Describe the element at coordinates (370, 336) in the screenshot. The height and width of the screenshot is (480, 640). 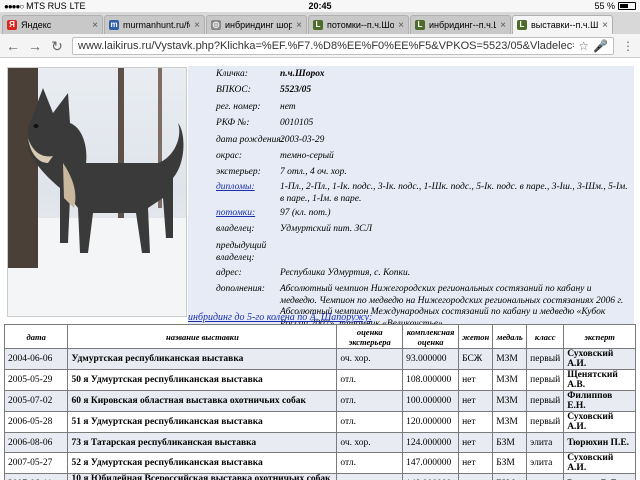
I see `col-exterior-header: оценка экстерьера` at that location.